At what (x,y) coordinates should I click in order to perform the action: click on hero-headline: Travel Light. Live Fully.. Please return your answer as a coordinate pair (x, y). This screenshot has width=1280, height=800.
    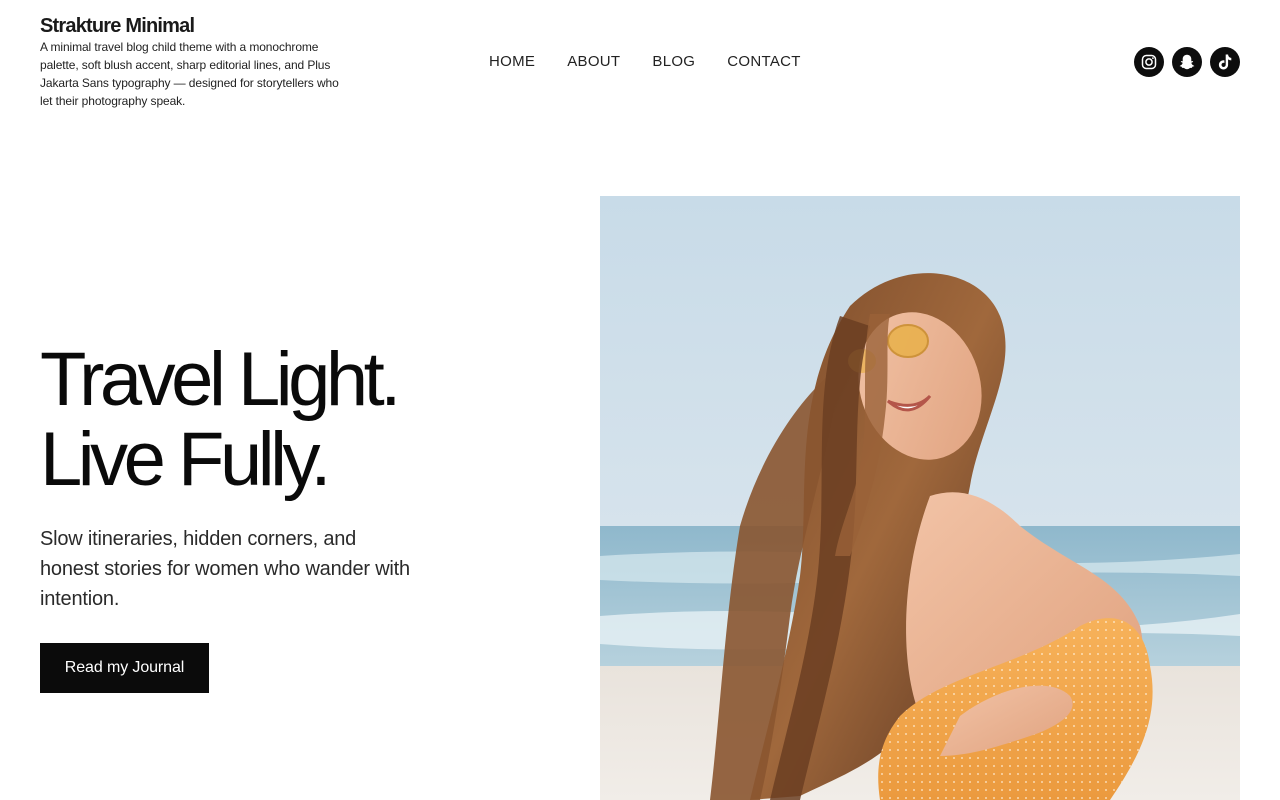
    Looking at the image, I should click on (260, 420).